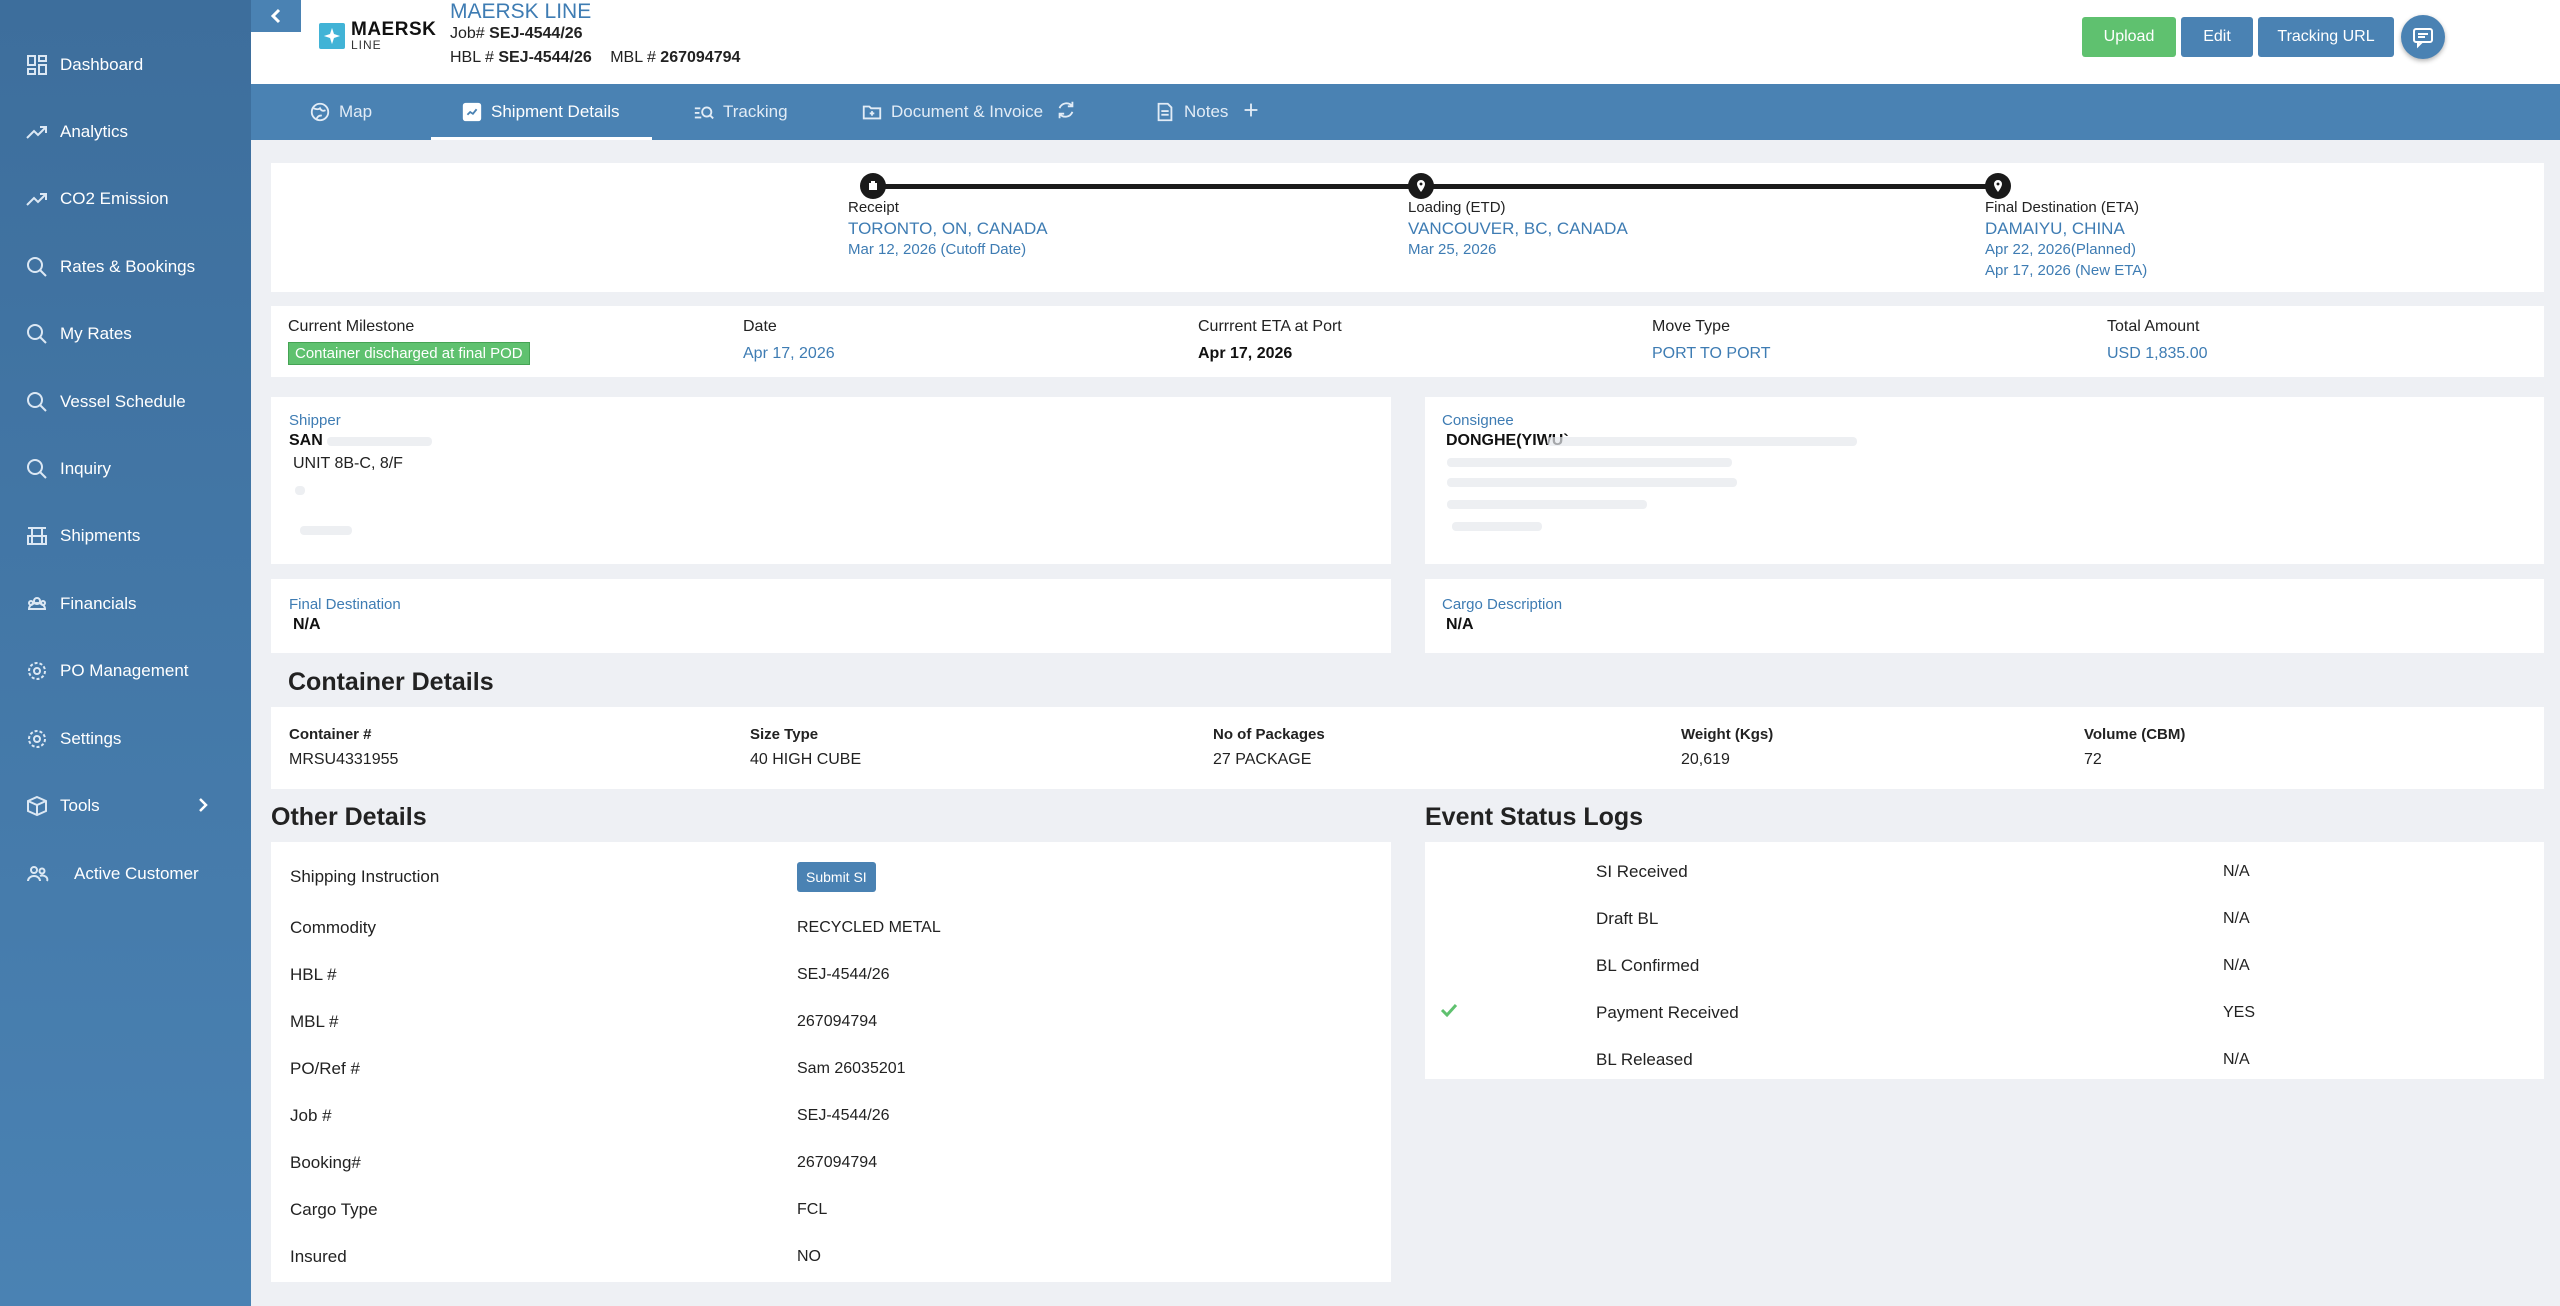 The height and width of the screenshot is (1306, 2560). I want to click on refresh-icon, so click(1066, 112).